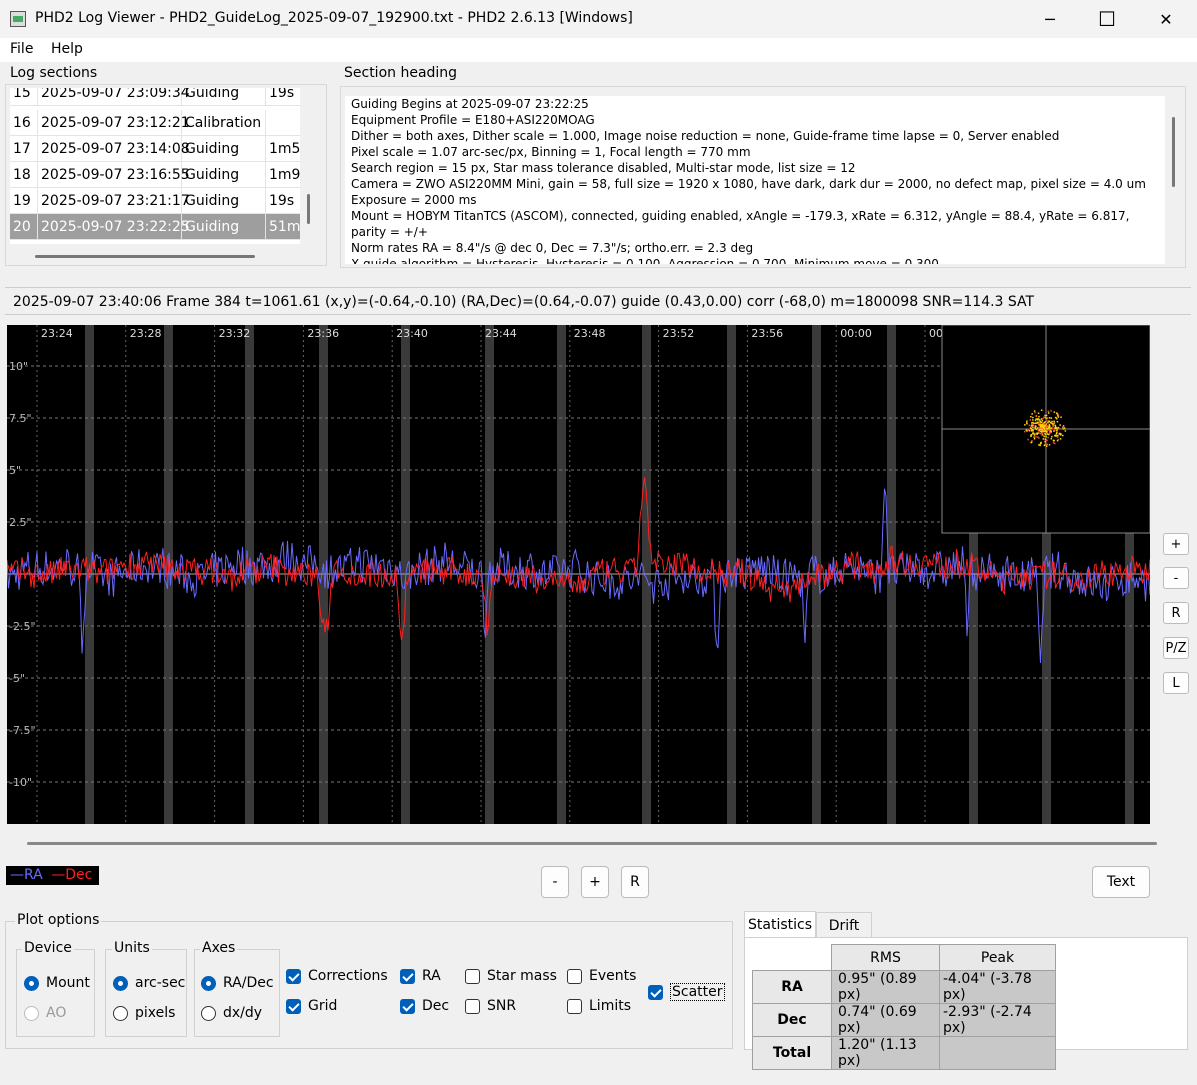 This screenshot has width=1197, height=1085. I want to click on dec-checkbox: Dec, so click(424, 1006).